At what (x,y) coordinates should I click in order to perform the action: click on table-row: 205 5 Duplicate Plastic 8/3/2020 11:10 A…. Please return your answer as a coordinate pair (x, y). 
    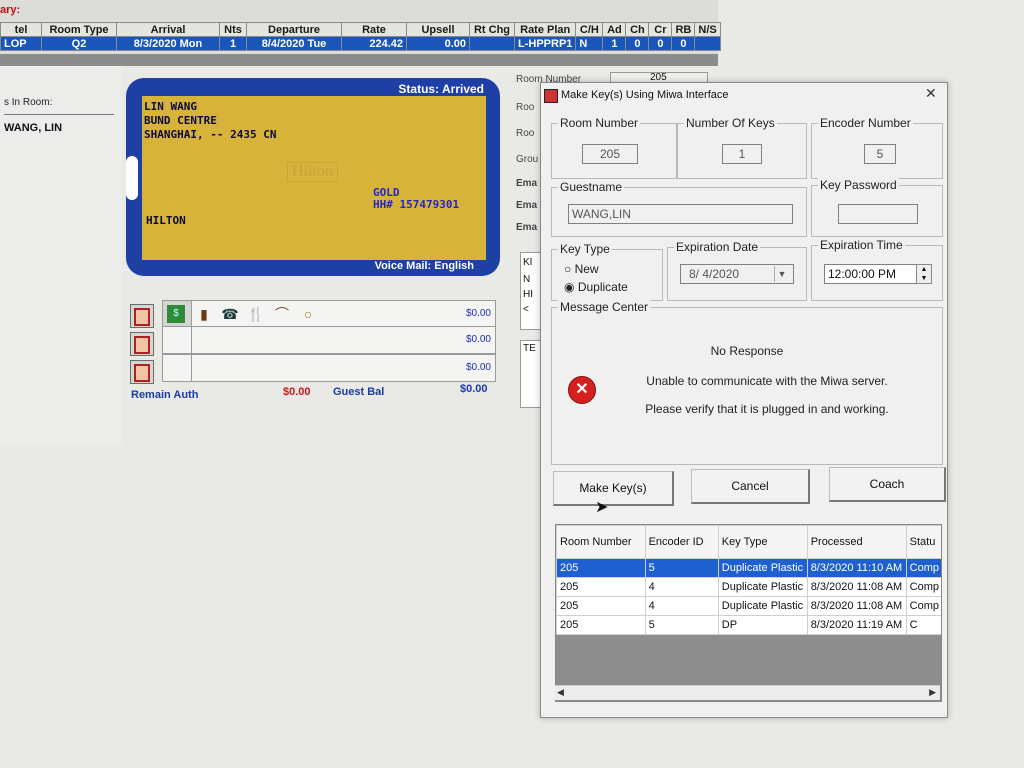
    Looking at the image, I should click on (748, 568).